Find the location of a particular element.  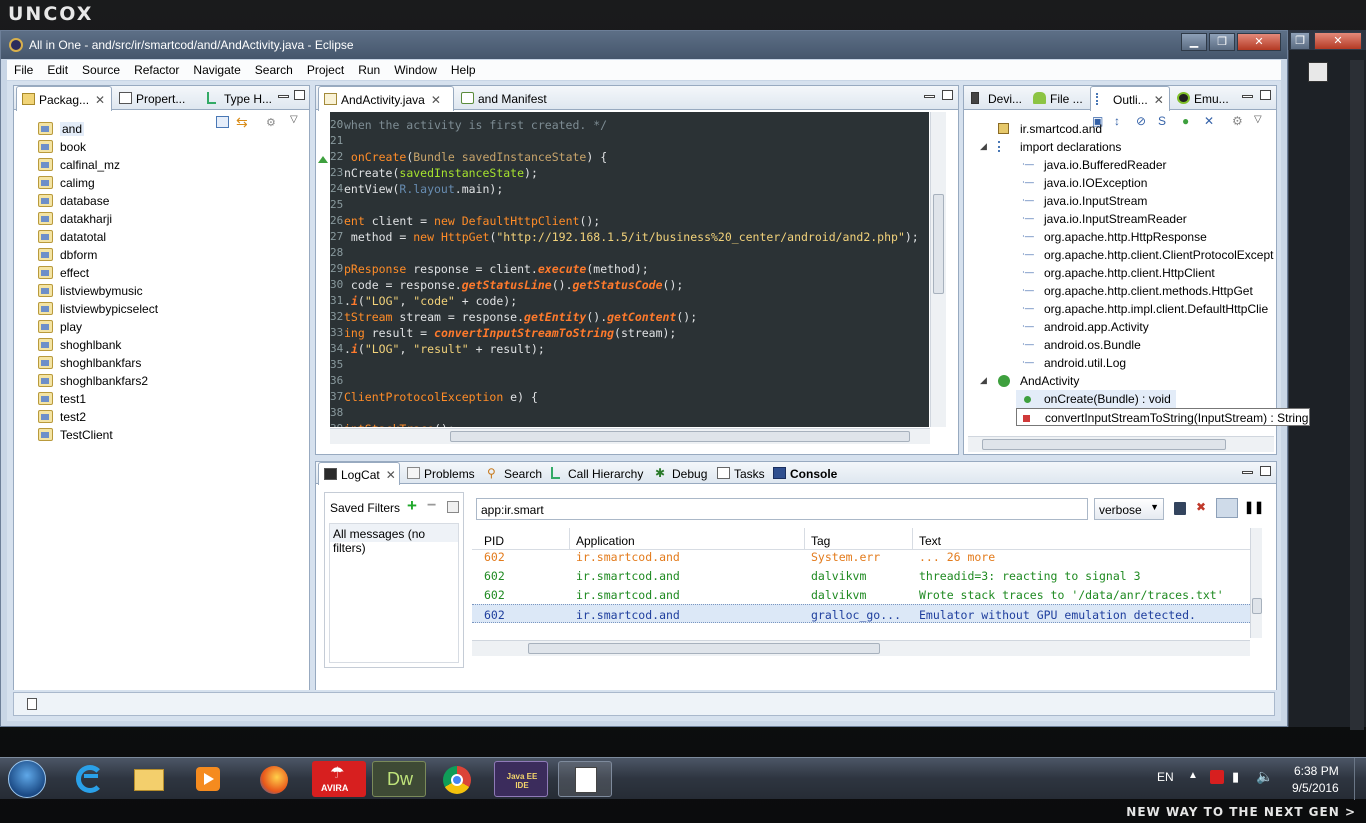

logcat-horizontal-scrollbar is located at coordinates (861, 648).